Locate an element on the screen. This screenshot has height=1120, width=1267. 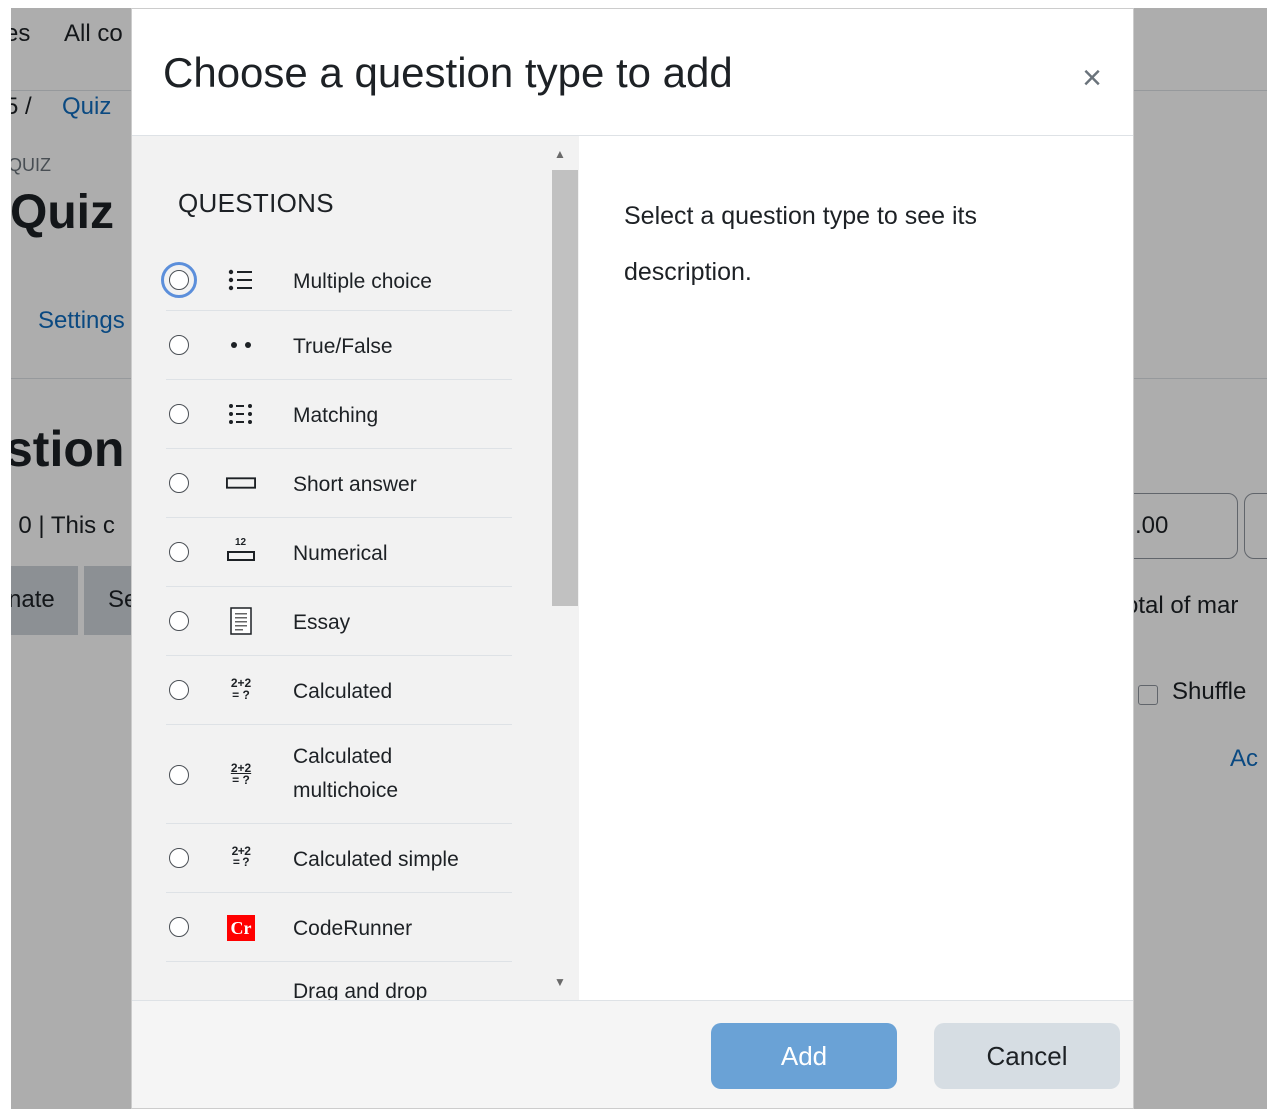
radio-essay is located at coordinates (179, 621).